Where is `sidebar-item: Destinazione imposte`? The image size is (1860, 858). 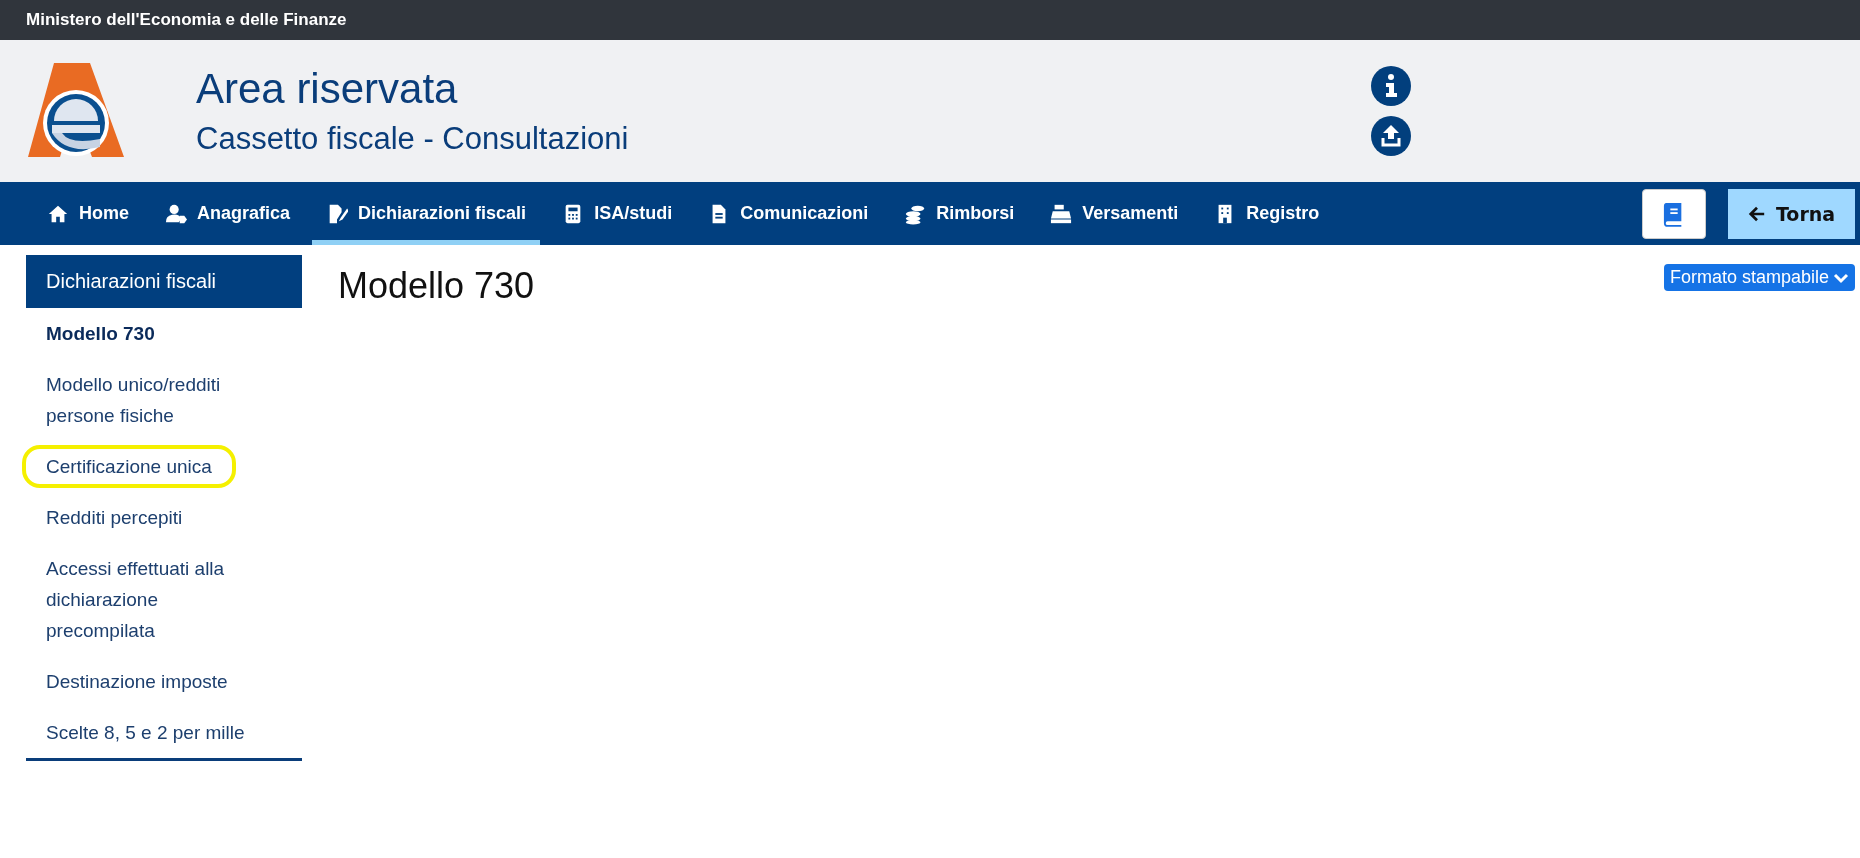 sidebar-item: Destinazione imposte is located at coordinates (164, 681).